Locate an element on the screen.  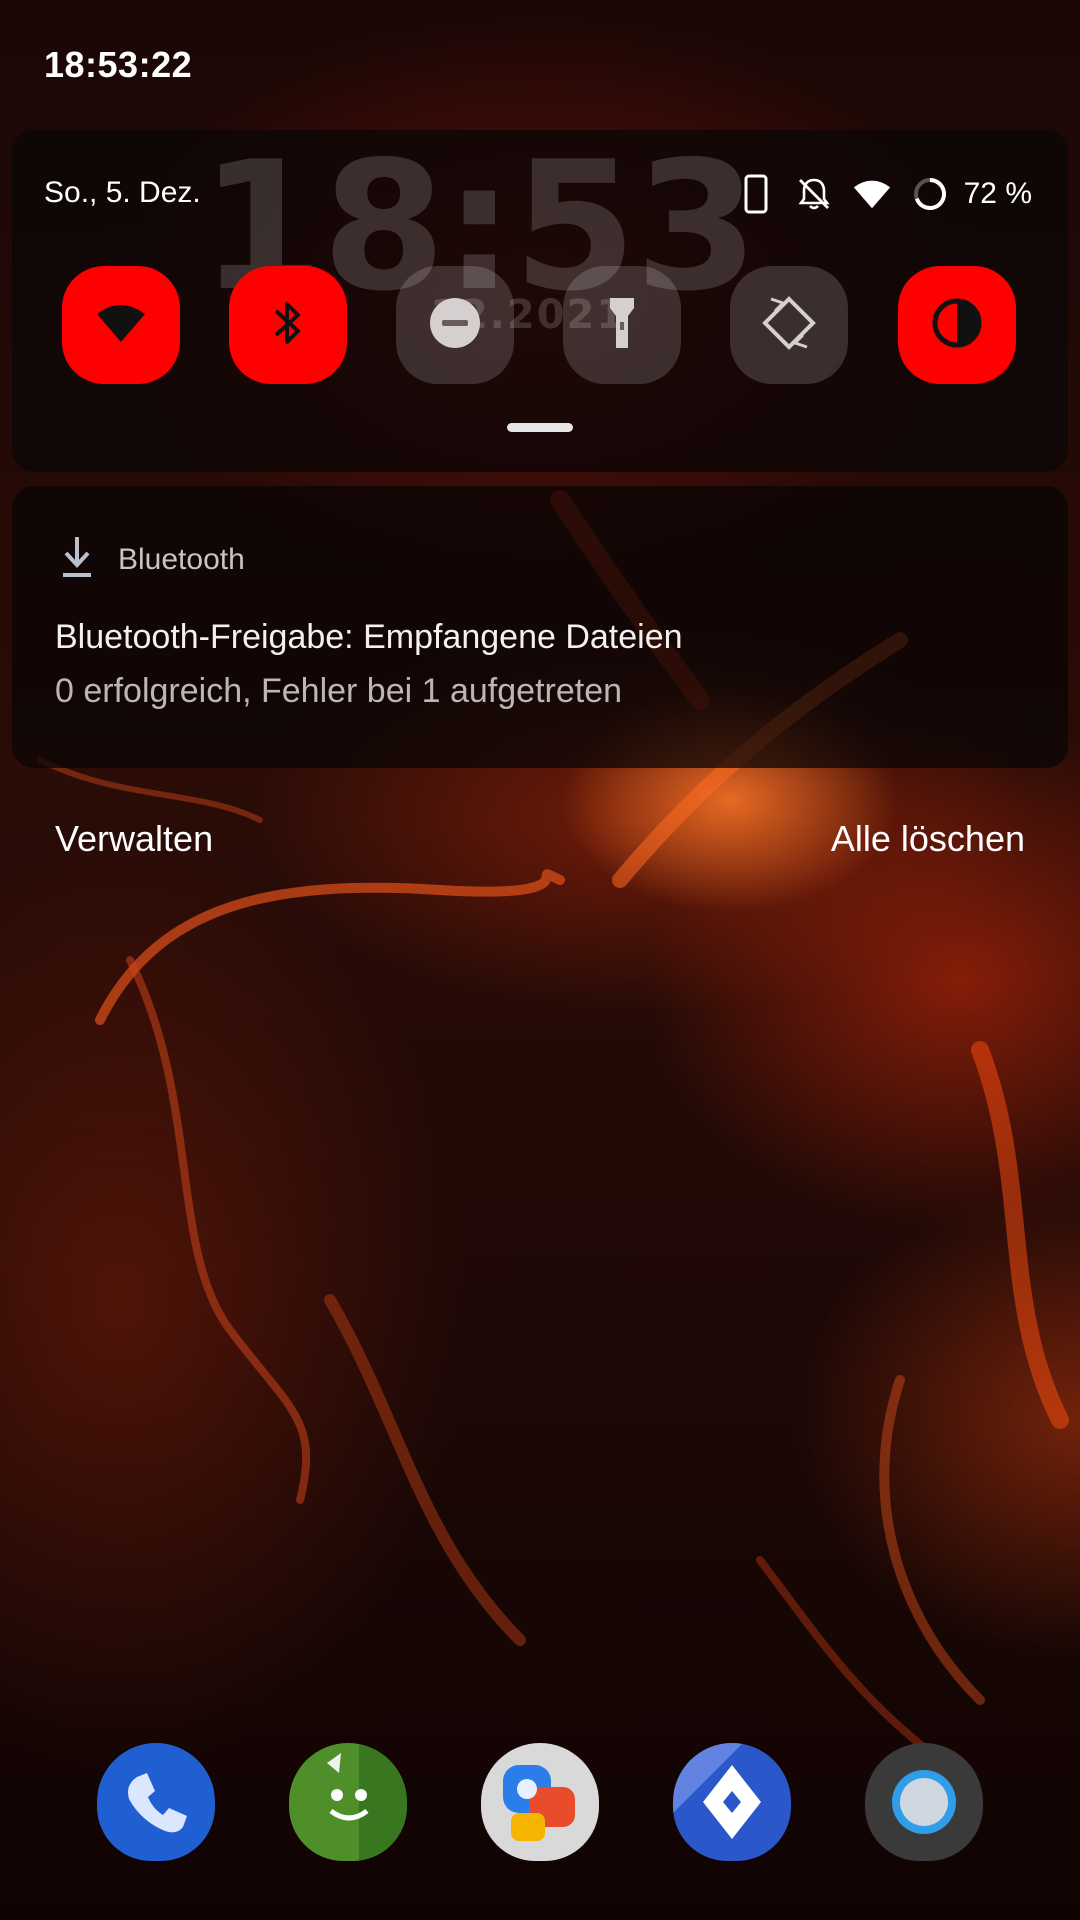
tile-bluetooth is located at coordinates (288, 325).